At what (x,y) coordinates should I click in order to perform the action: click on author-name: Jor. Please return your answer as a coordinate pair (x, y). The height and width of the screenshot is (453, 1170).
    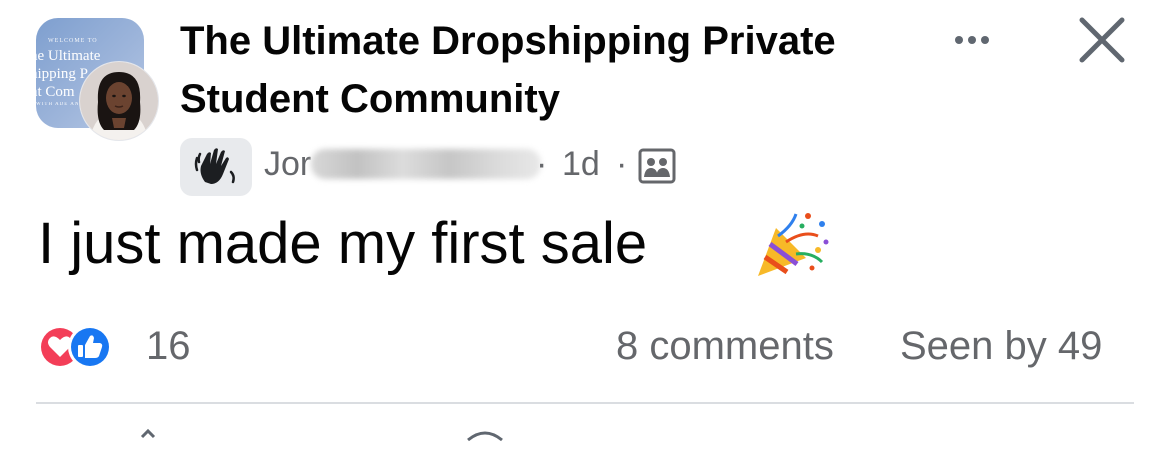
    Looking at the image, I should click on (403, 164).